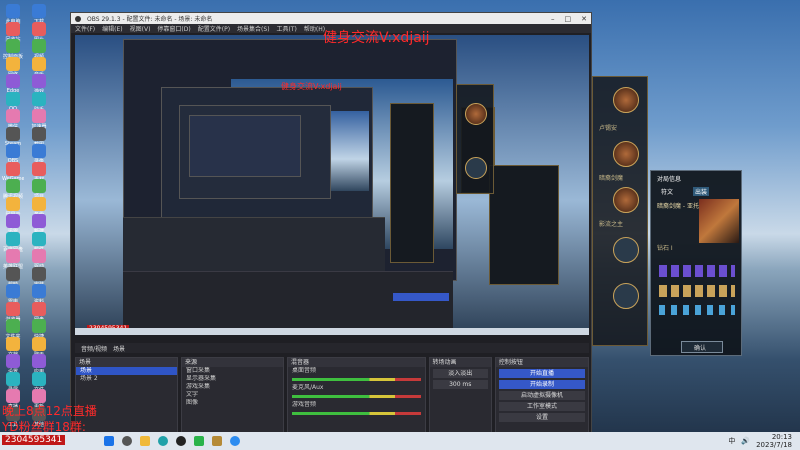  I want to click on system-tray: 中 🔊 20:13 2023/7/18, so click(764, 441).